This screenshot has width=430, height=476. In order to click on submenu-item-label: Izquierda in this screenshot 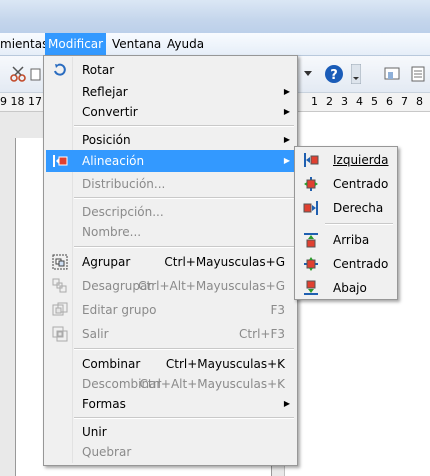, I will do `click(361, 160)`.